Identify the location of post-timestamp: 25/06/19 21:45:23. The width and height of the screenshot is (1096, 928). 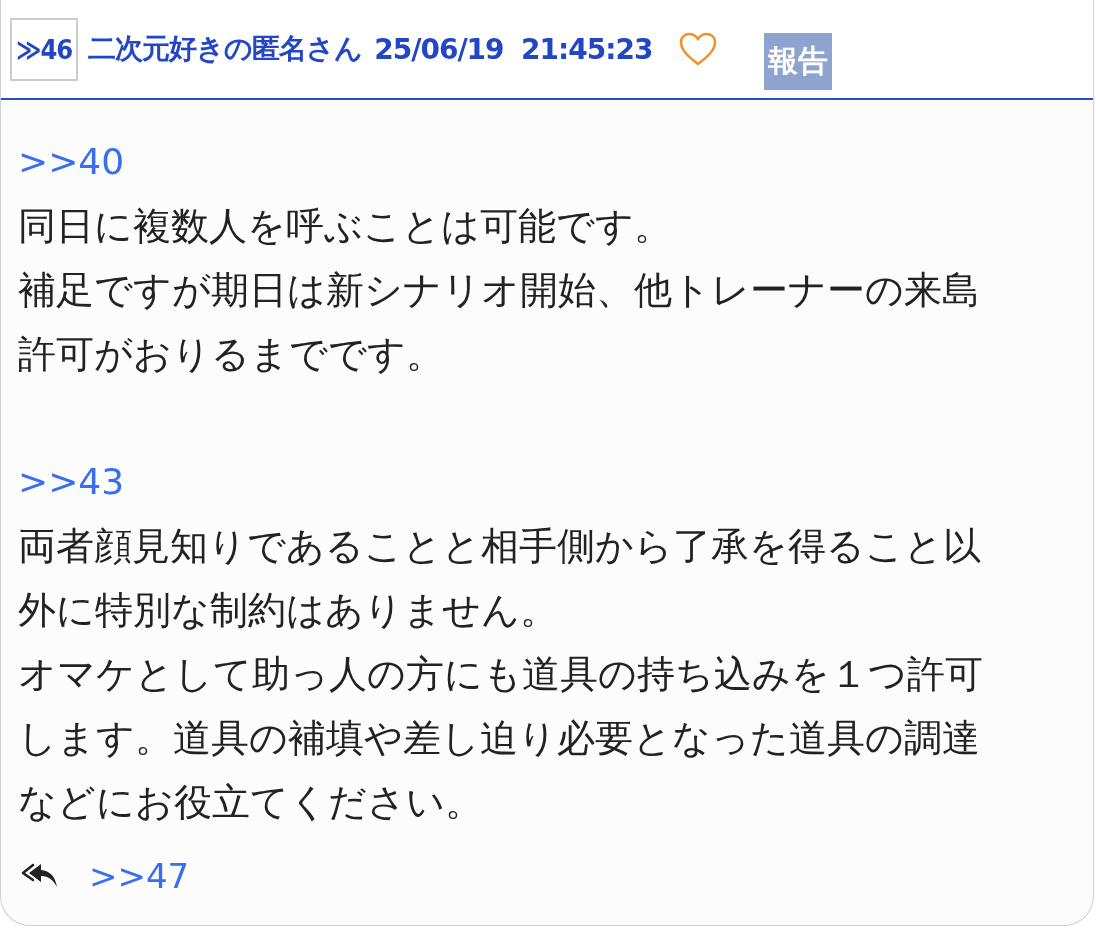
(513, 49).